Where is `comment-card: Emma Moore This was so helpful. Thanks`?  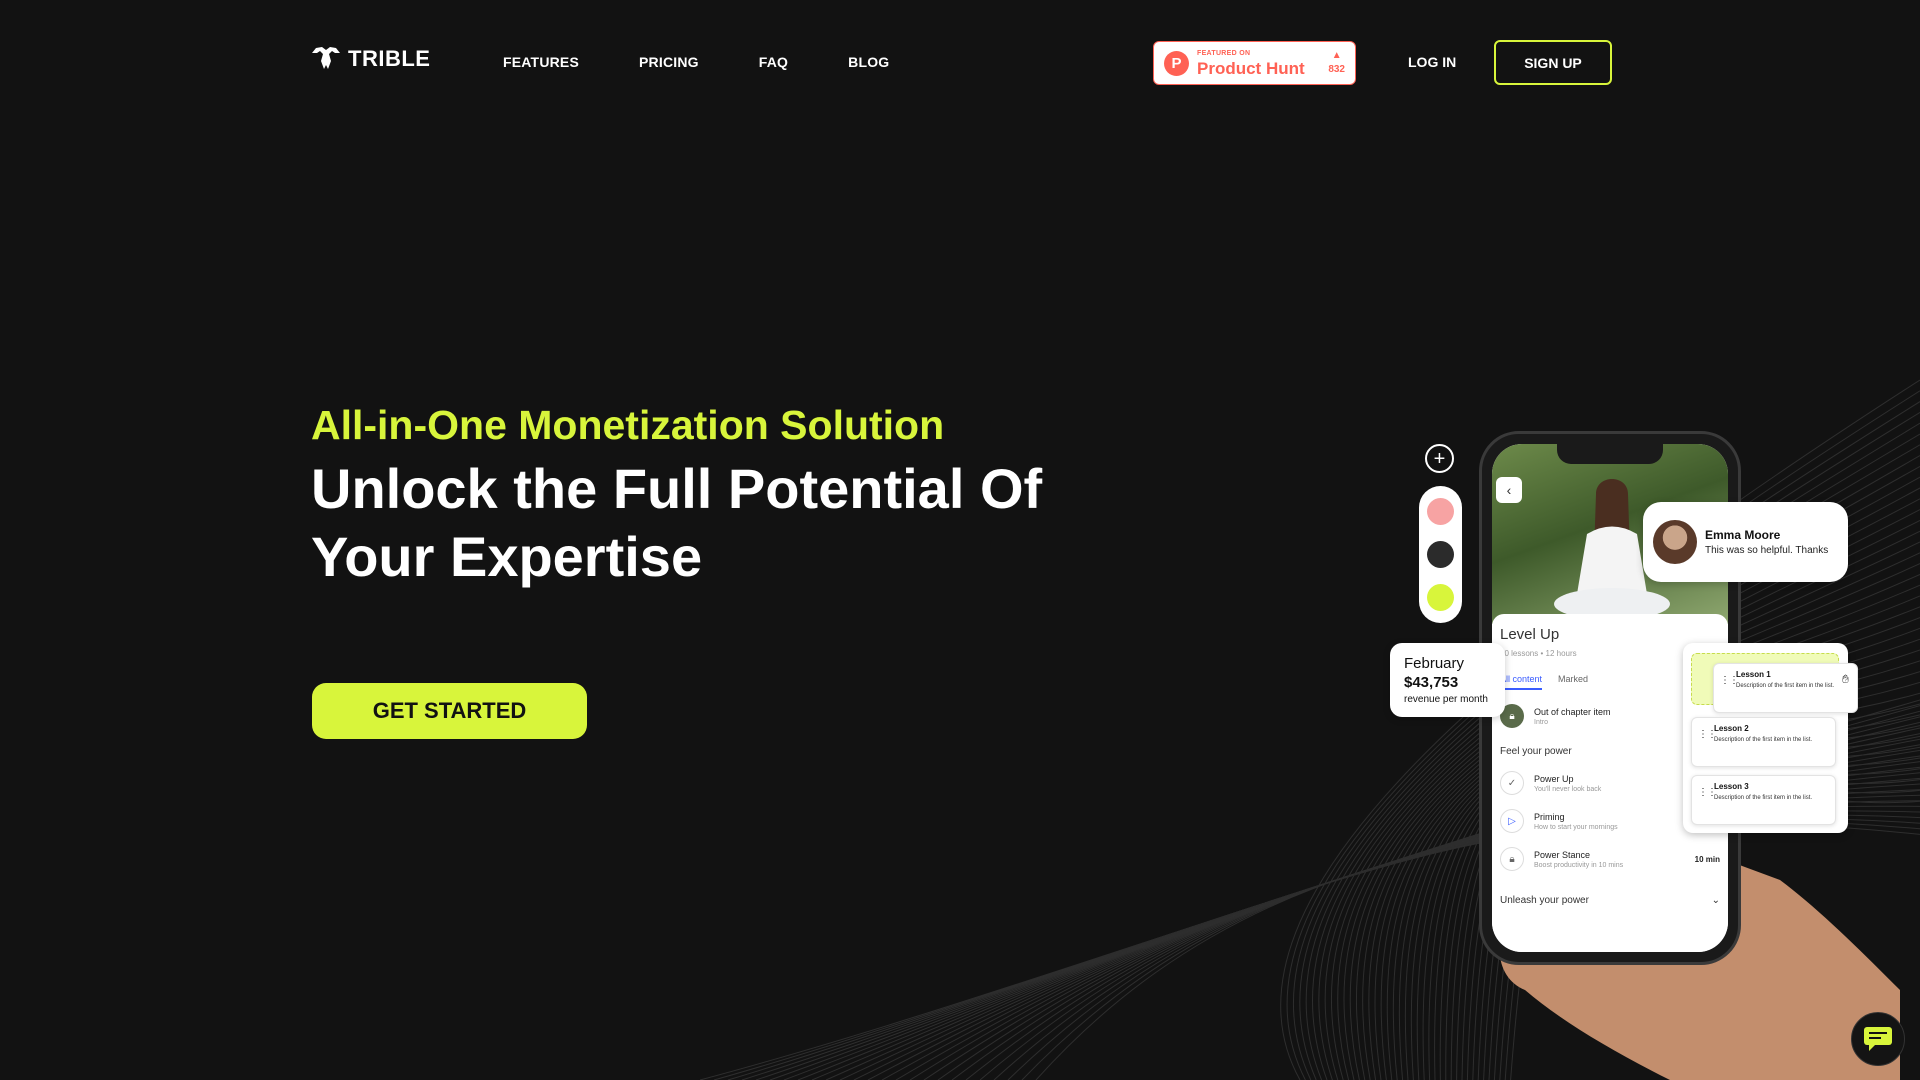
comment-card: Emma Moore This was so helpful. Thanks is located at coordinates (1745, 542).